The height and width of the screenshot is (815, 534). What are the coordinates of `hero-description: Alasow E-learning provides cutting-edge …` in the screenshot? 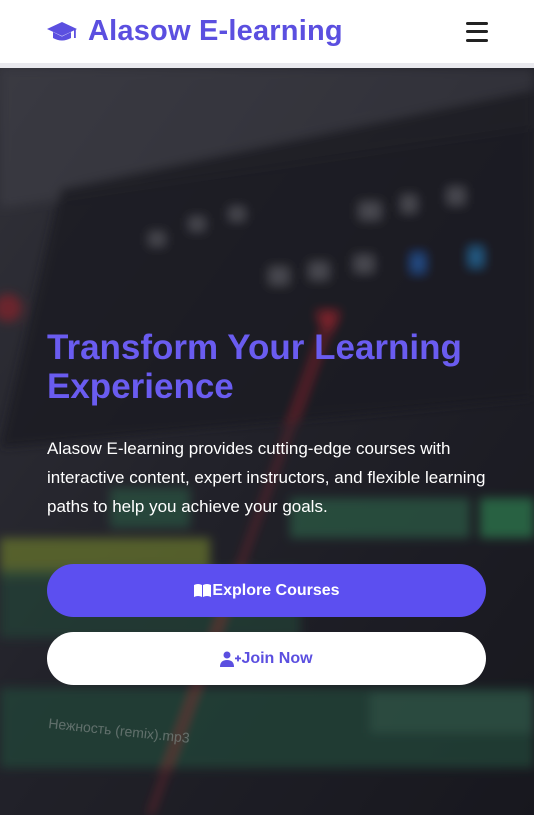 It's located at (266, 477).